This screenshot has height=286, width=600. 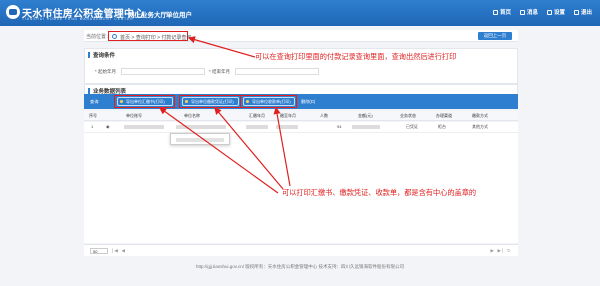 I want to click on col-no: 序号, so click(x=93, y=115).